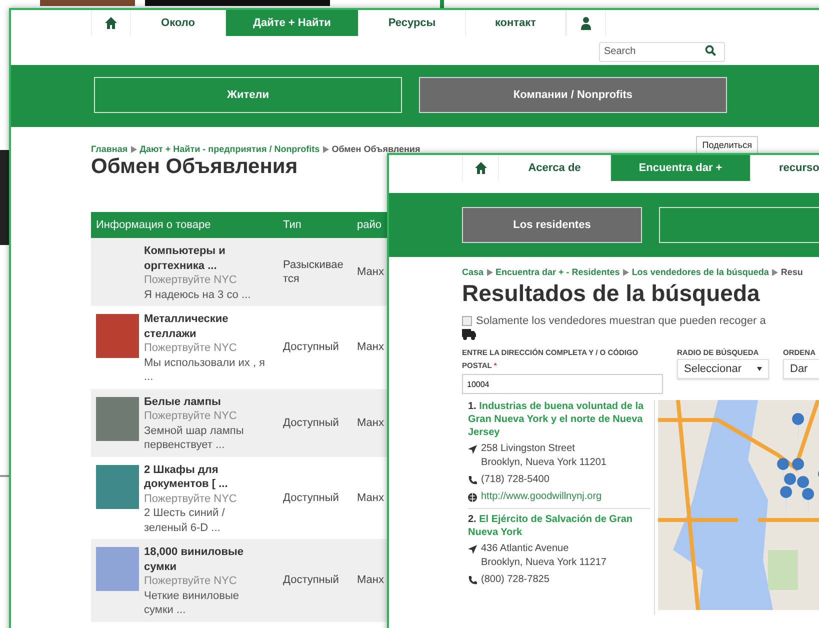  I want to click on page-title: Resultados de la búsqueda, so click(611, 293).